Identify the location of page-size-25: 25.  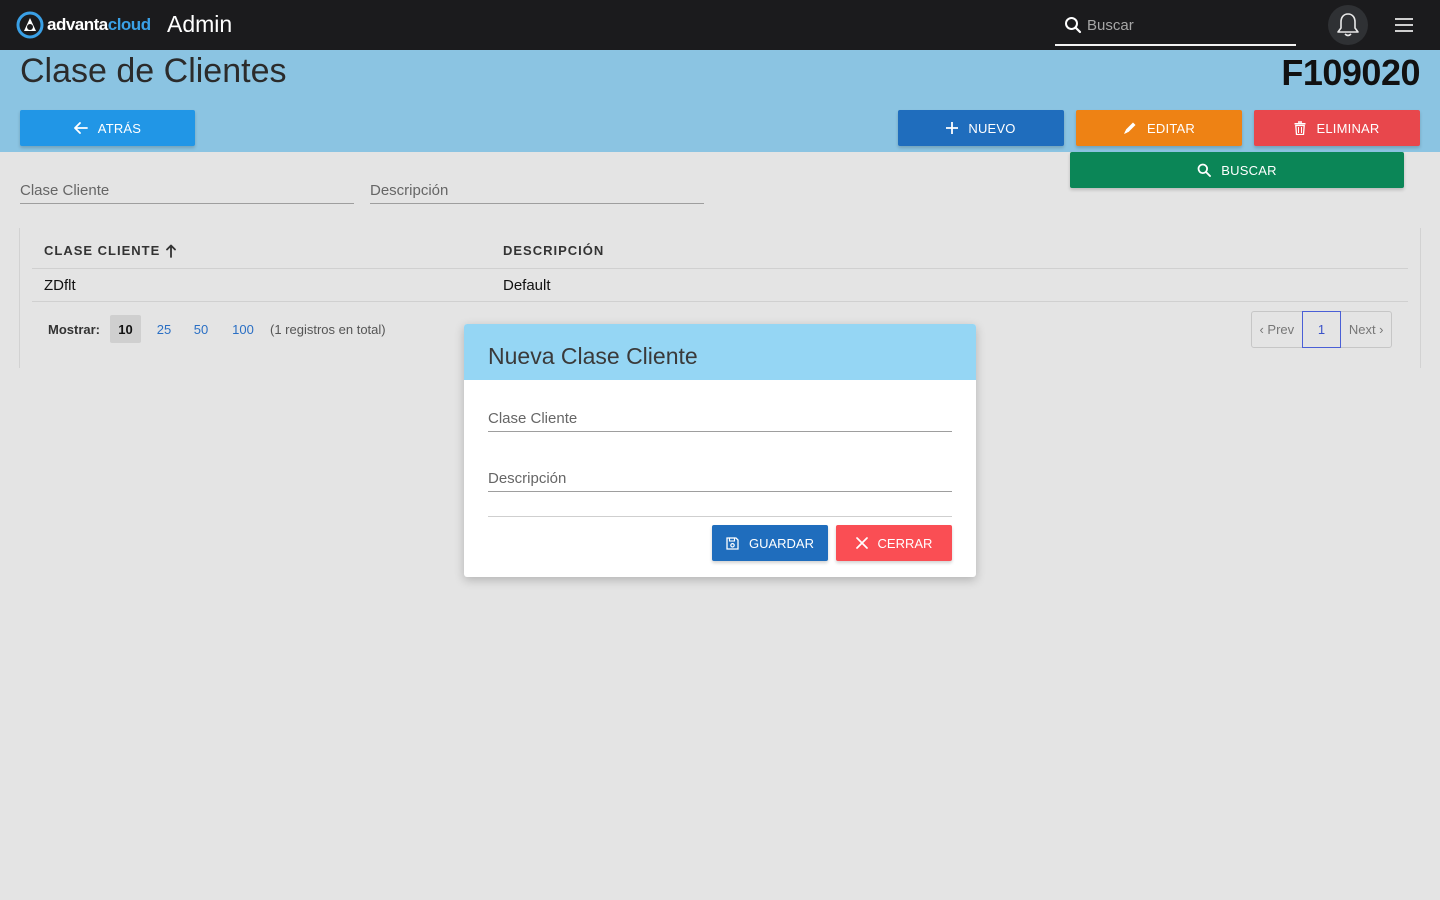
(164, 329).